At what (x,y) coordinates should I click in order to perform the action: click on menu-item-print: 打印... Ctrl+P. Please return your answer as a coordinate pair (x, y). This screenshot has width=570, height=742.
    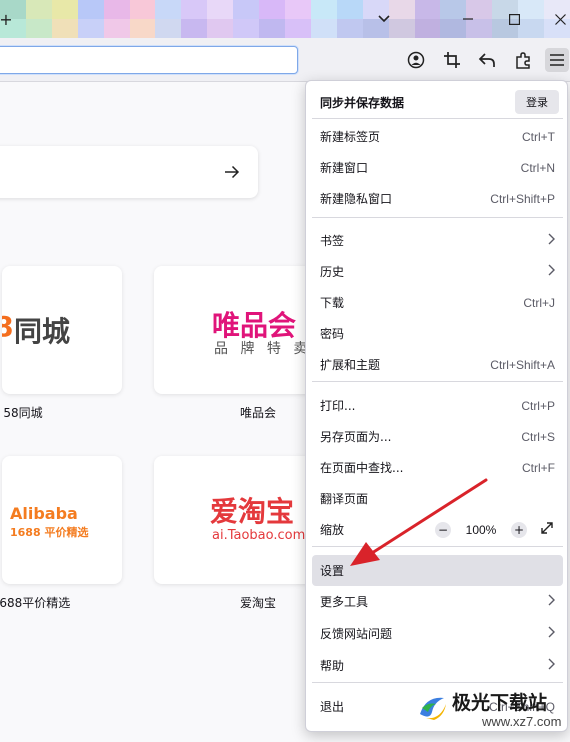
    Looking at the image, I should click on (437, 405).